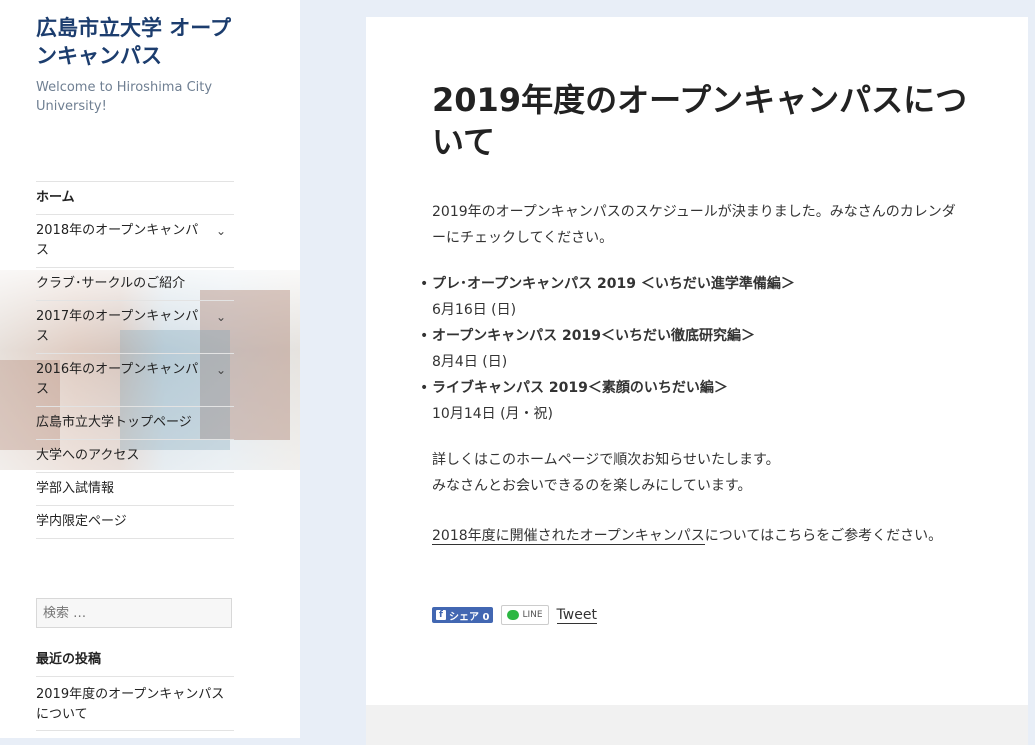 The height and width of the screenshot is (745, 1035). Describe the element at coordinates (117, 326) in the screenshot. I see `nav-item-label: 2017年のオープンキャンパス` at that location.